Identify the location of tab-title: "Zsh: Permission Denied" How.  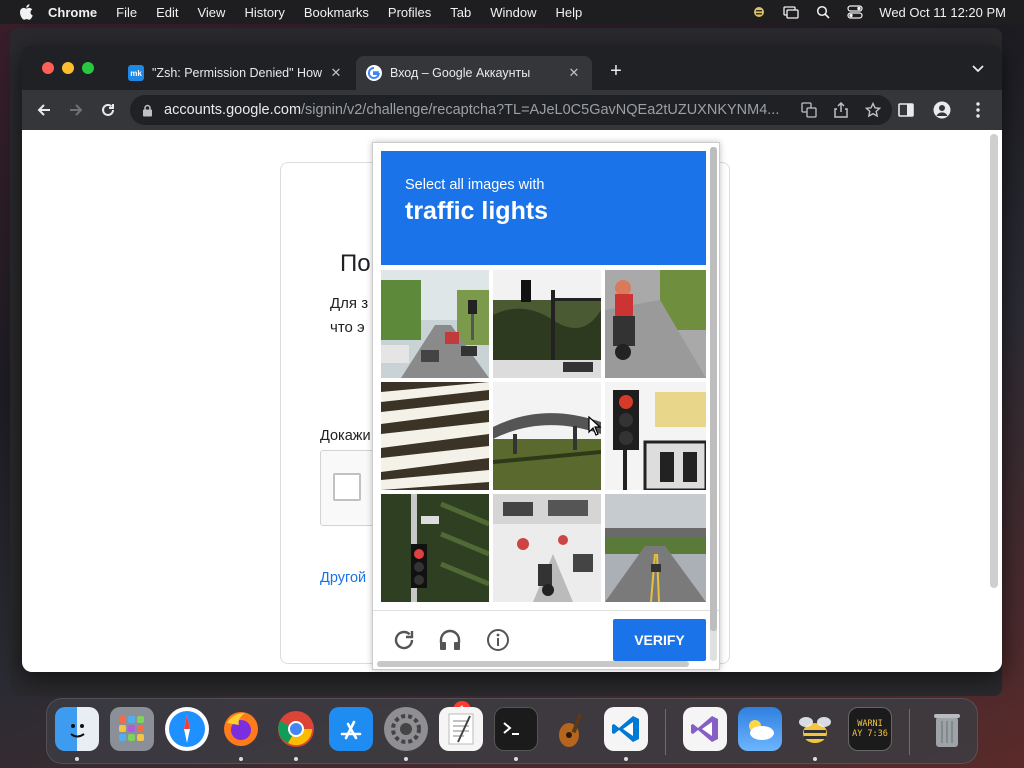
(237, 73).